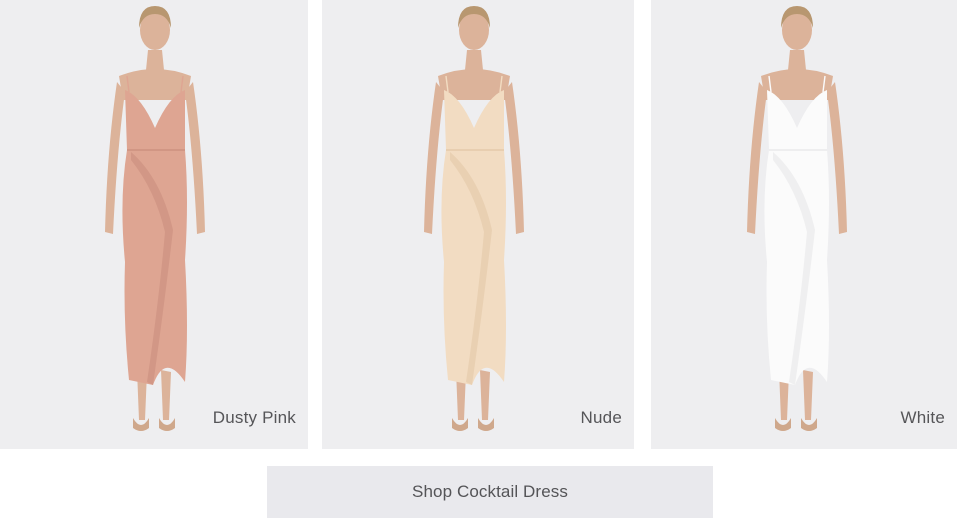 This screenshot has height=528, width=957. What do you see at coordinates (254, 417) in the screenshot?
I see `product-color-label: Dusty Pink` at bounding box center [254, 417].